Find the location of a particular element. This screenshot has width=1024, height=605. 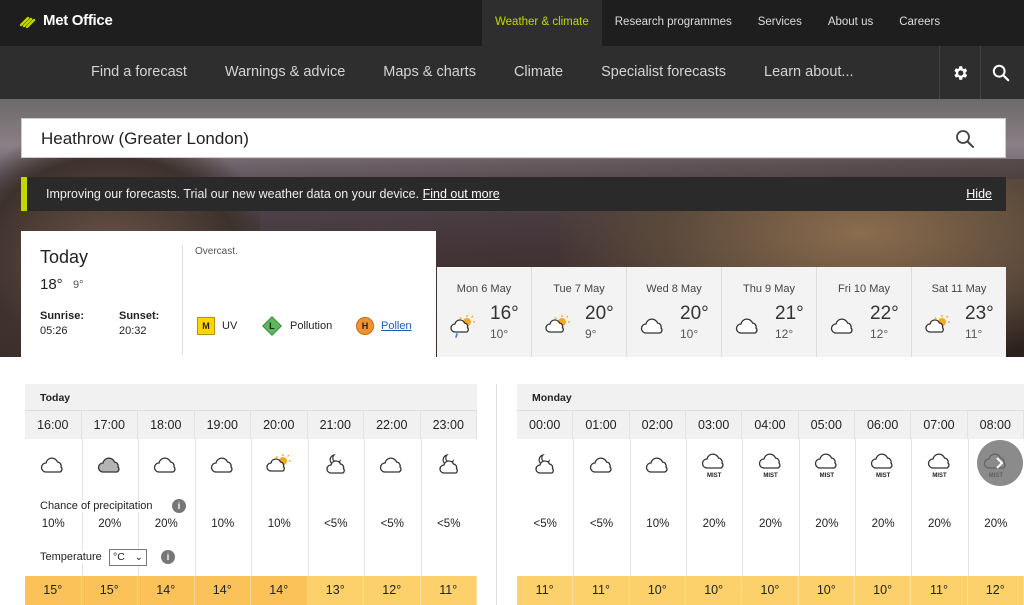

next-hours-button is located at coordinates (1000, 463).